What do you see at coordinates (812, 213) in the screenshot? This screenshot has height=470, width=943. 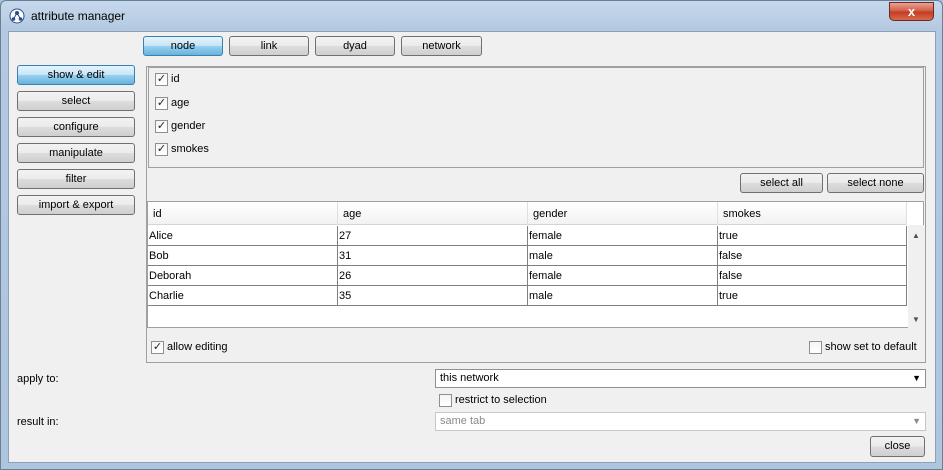 I see `column-header-smokes: smokes` at bounding box center [812, 213].